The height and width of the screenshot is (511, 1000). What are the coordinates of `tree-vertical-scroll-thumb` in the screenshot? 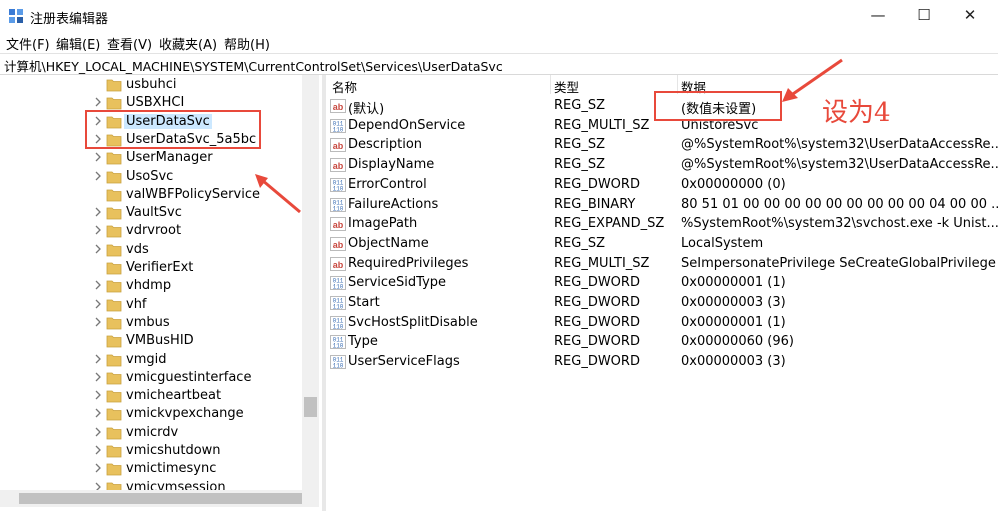 It's located at (310, 407).